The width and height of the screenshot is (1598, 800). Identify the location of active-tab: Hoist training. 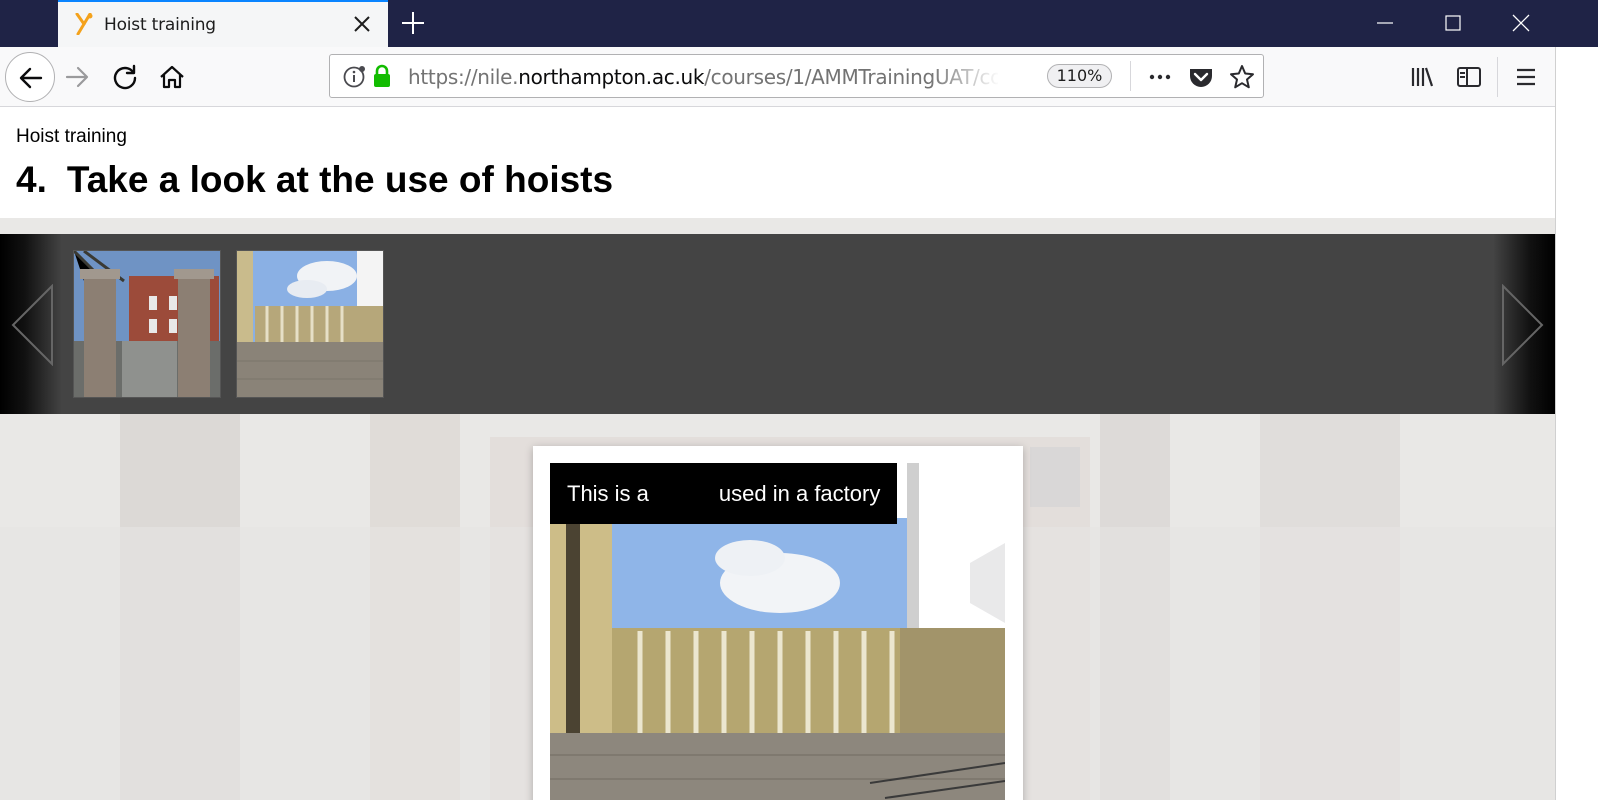
(223, 23).